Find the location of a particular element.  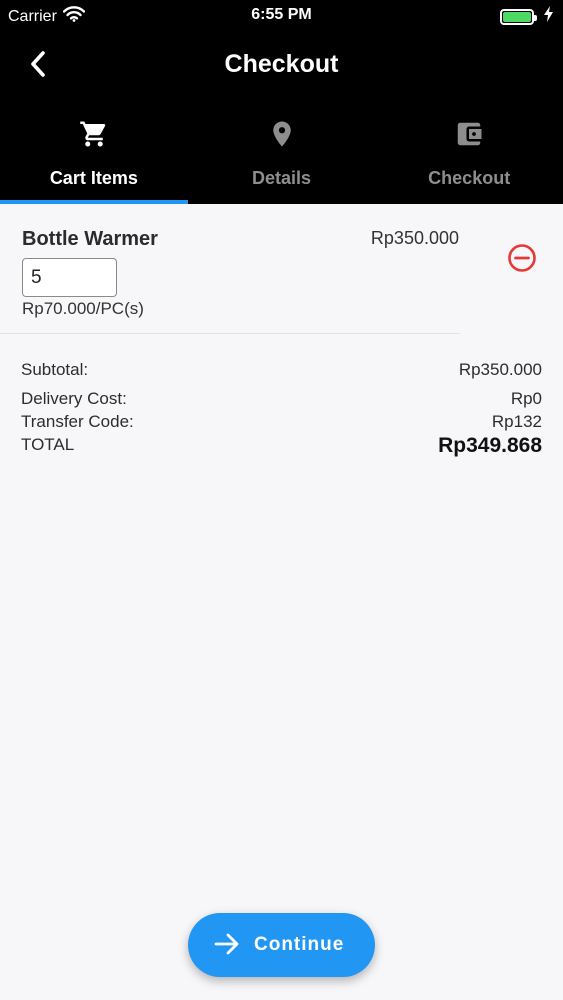

delivery-value: Rp0 is located at coordinates (526, 398).